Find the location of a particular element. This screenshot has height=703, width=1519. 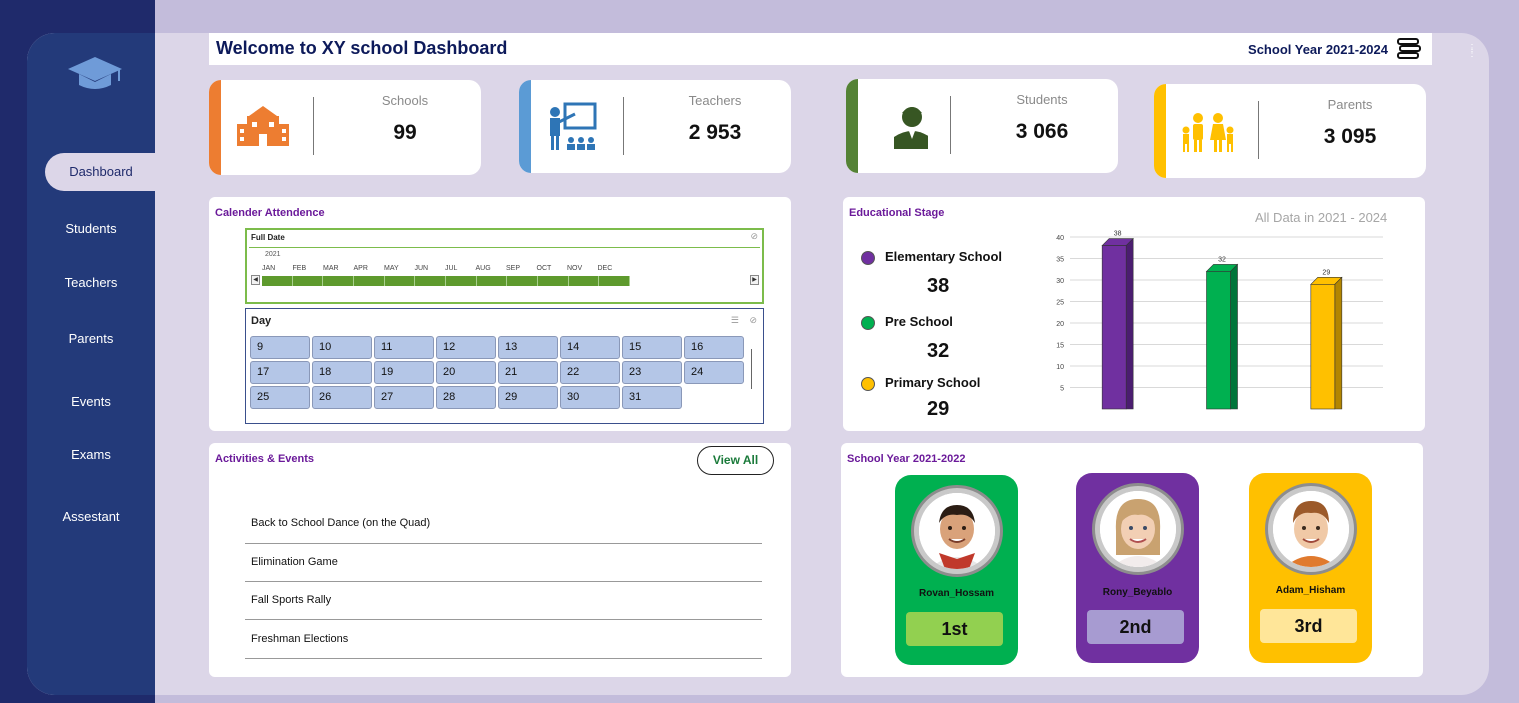

day-button: 23 is located at coordinates (652, 372).